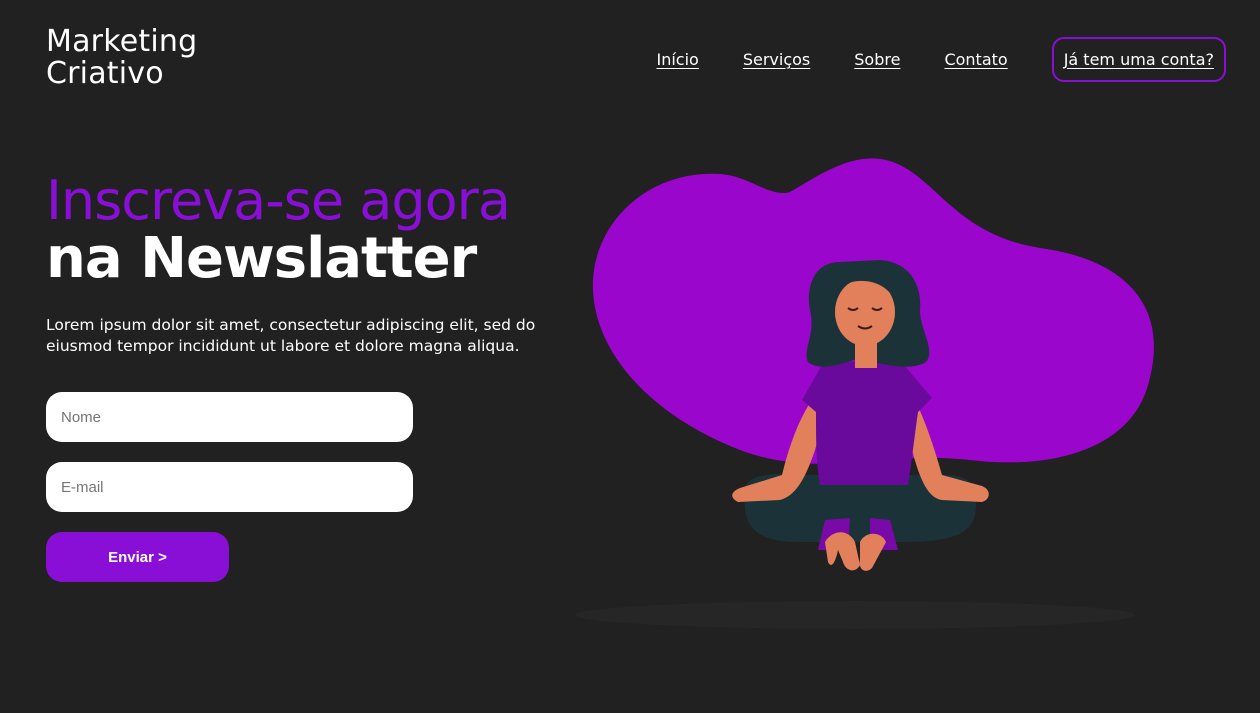 The height and width of the screenshot is (713, 1260). I want to click on hero-title-accent: Inscreva-se agora, so click(278, 200).